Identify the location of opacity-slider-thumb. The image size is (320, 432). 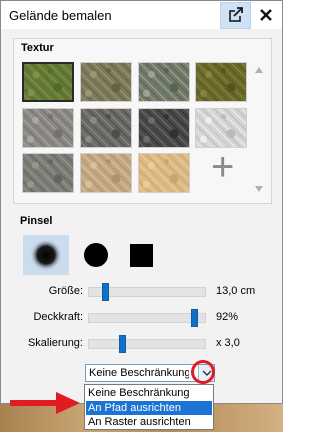
(194, 318).